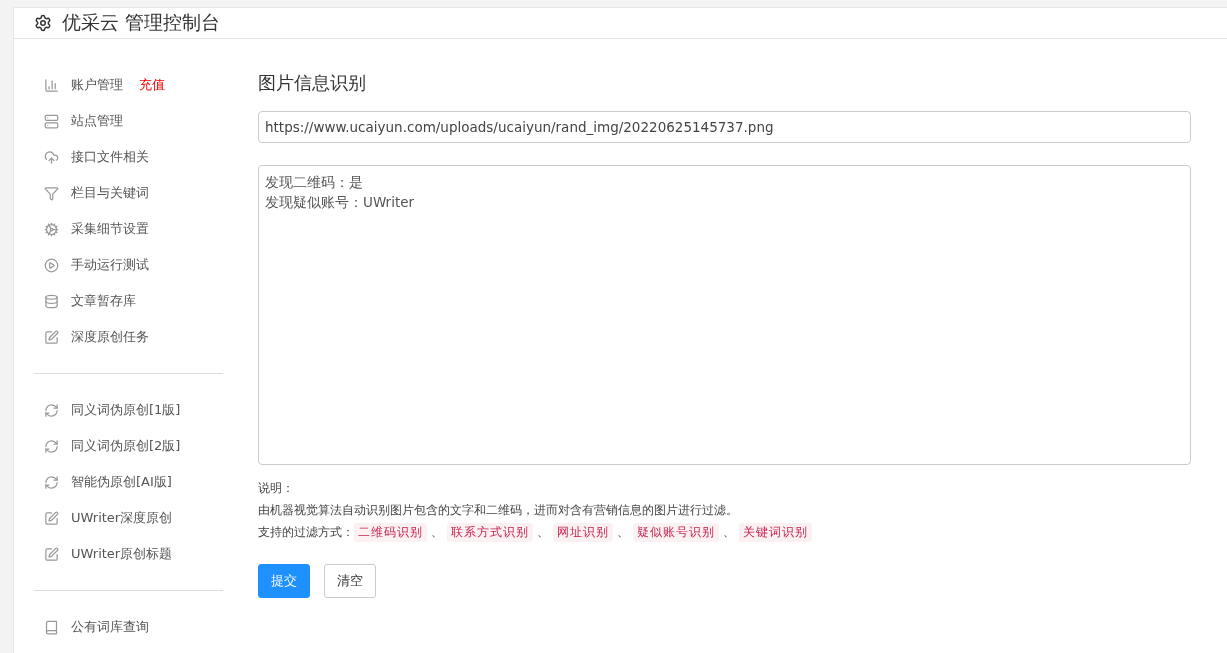 This screenshot has width=1227, height=653. I want to click on filter-tag: 二维码识别, so click(390, 532).